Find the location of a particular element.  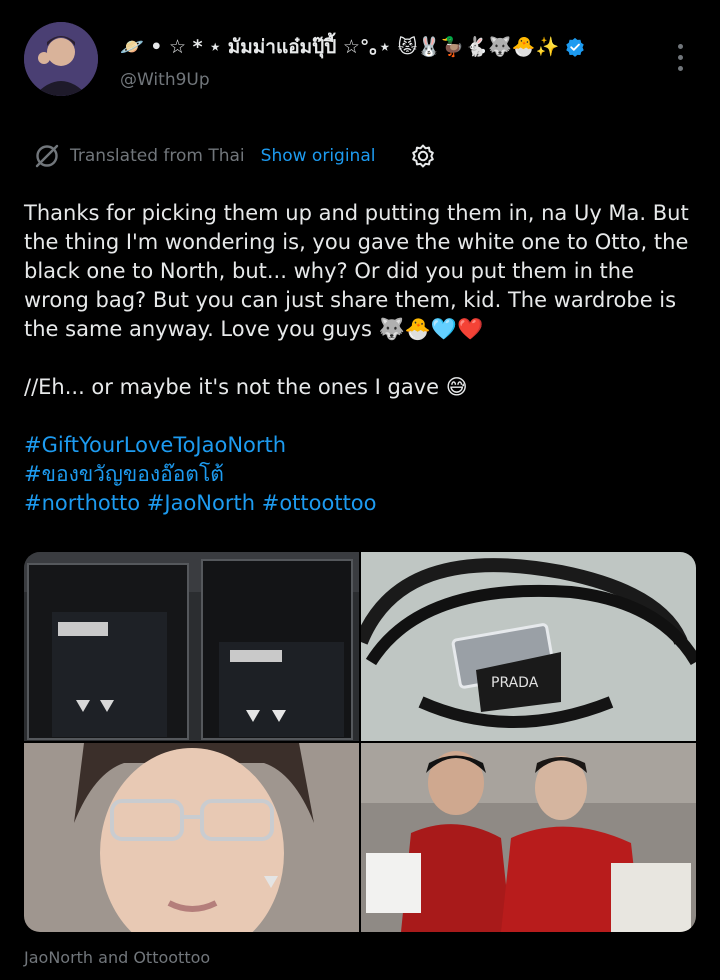

media-photo-earring-boxes is located at coordinates (191, 646).